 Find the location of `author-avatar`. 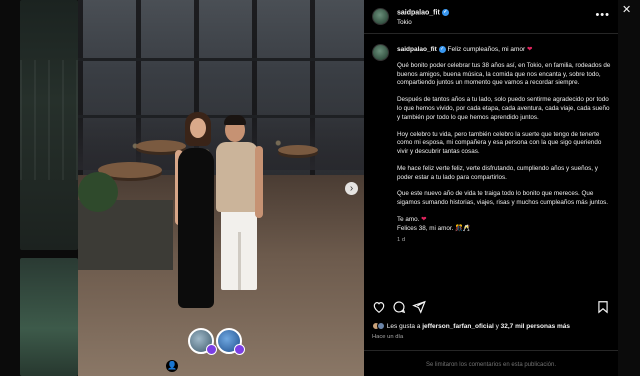

author-avatar is located at coordinates (380, 16).